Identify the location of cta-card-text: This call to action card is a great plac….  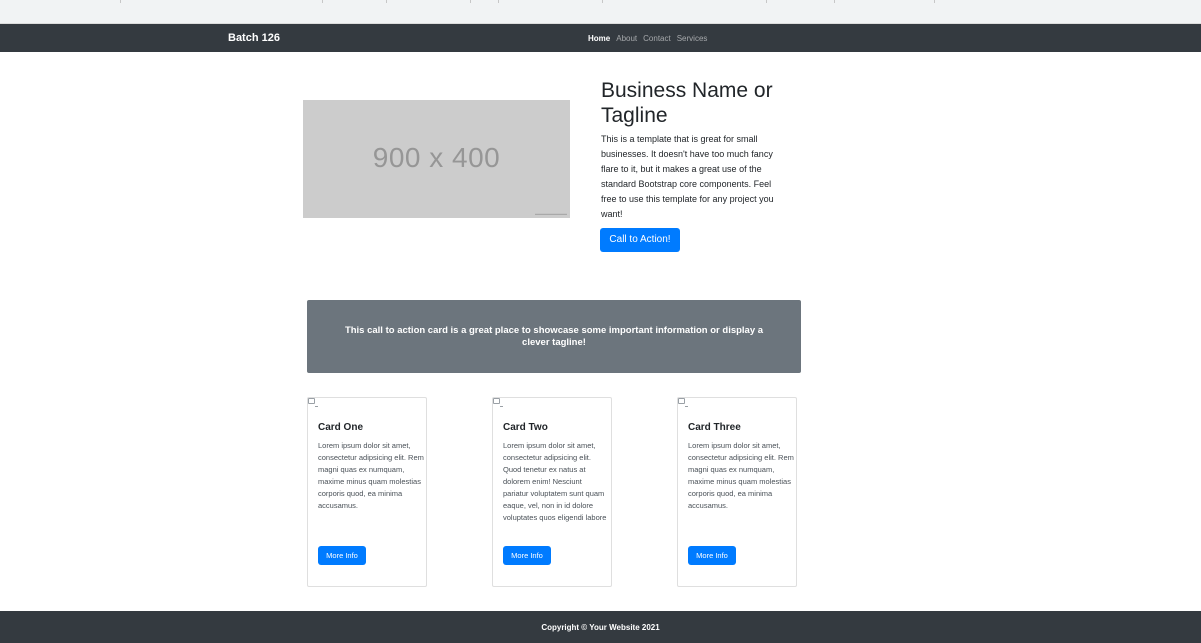
(554, 336).